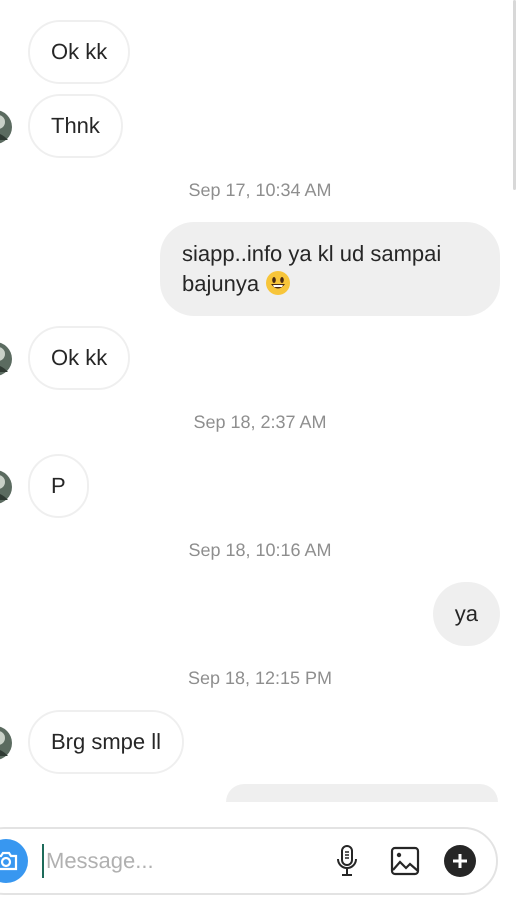  What do you see at coordinates (466, 614) in the screenshot?
I see `sent-message-bubble: ya` at bounding box center [466, 614].